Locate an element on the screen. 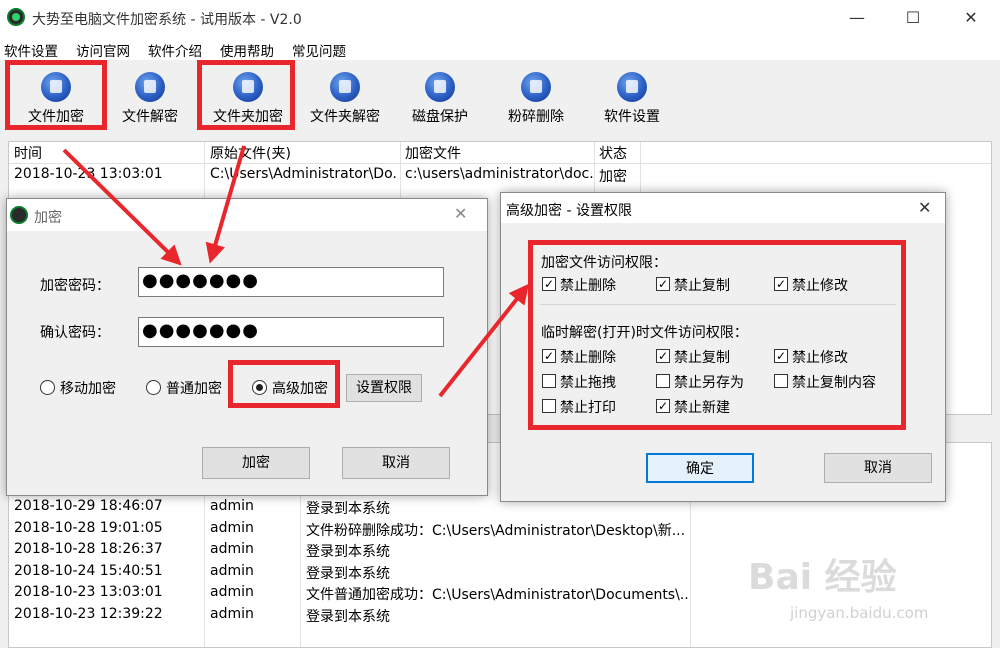  checkbox-g2-no-create: ✓ is located at coordinates (663, 406).